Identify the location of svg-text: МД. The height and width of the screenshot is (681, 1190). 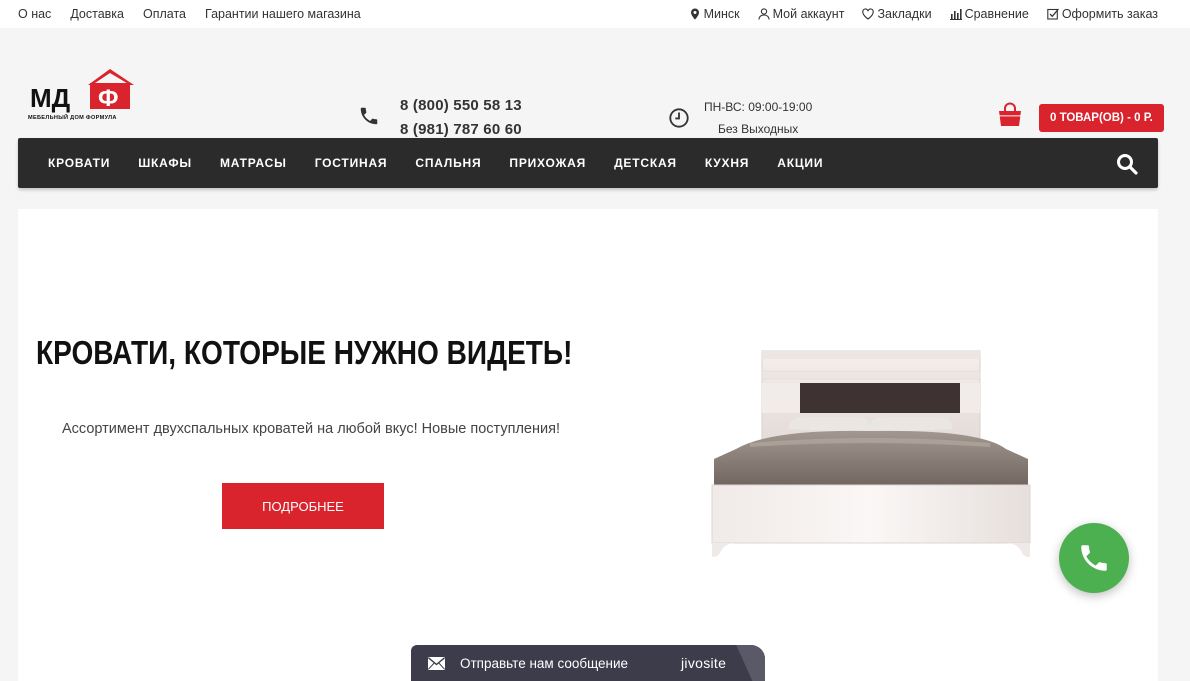
(50, 98).